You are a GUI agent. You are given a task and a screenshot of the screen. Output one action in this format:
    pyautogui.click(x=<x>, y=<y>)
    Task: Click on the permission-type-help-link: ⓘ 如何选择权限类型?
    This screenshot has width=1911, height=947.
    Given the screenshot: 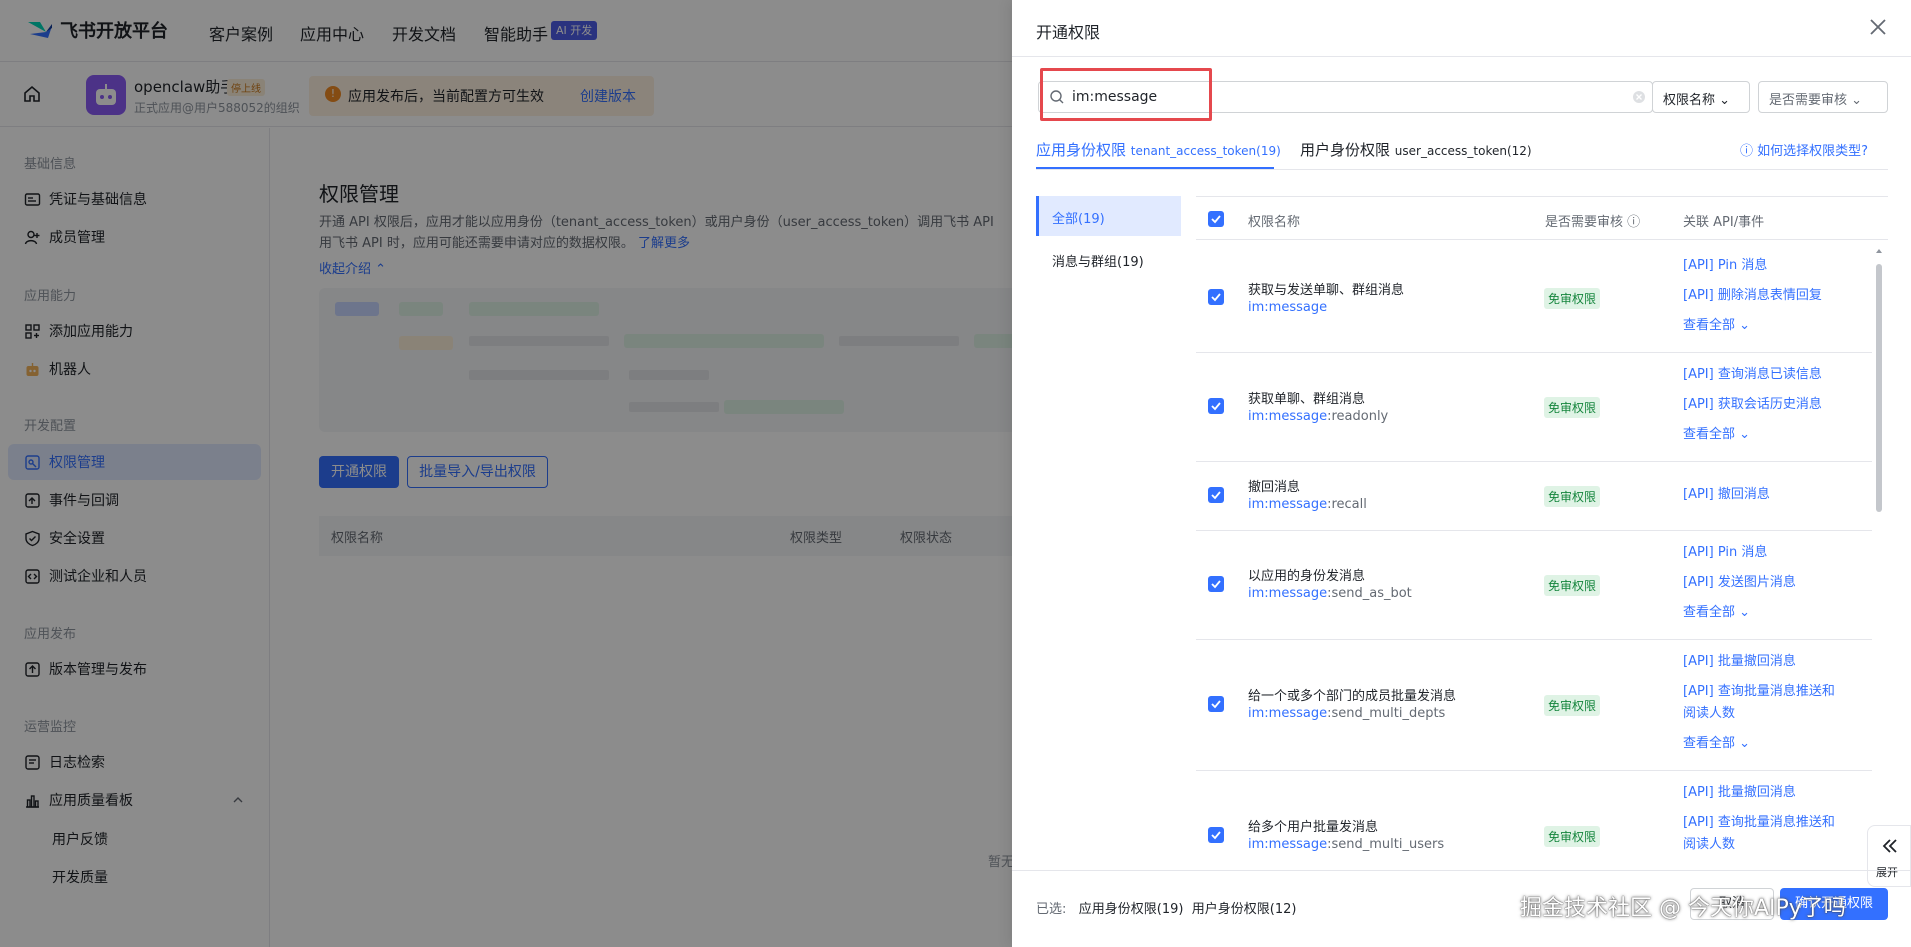 What is the action you would take?
    pyautogui.click(x=1804, y=149)
    